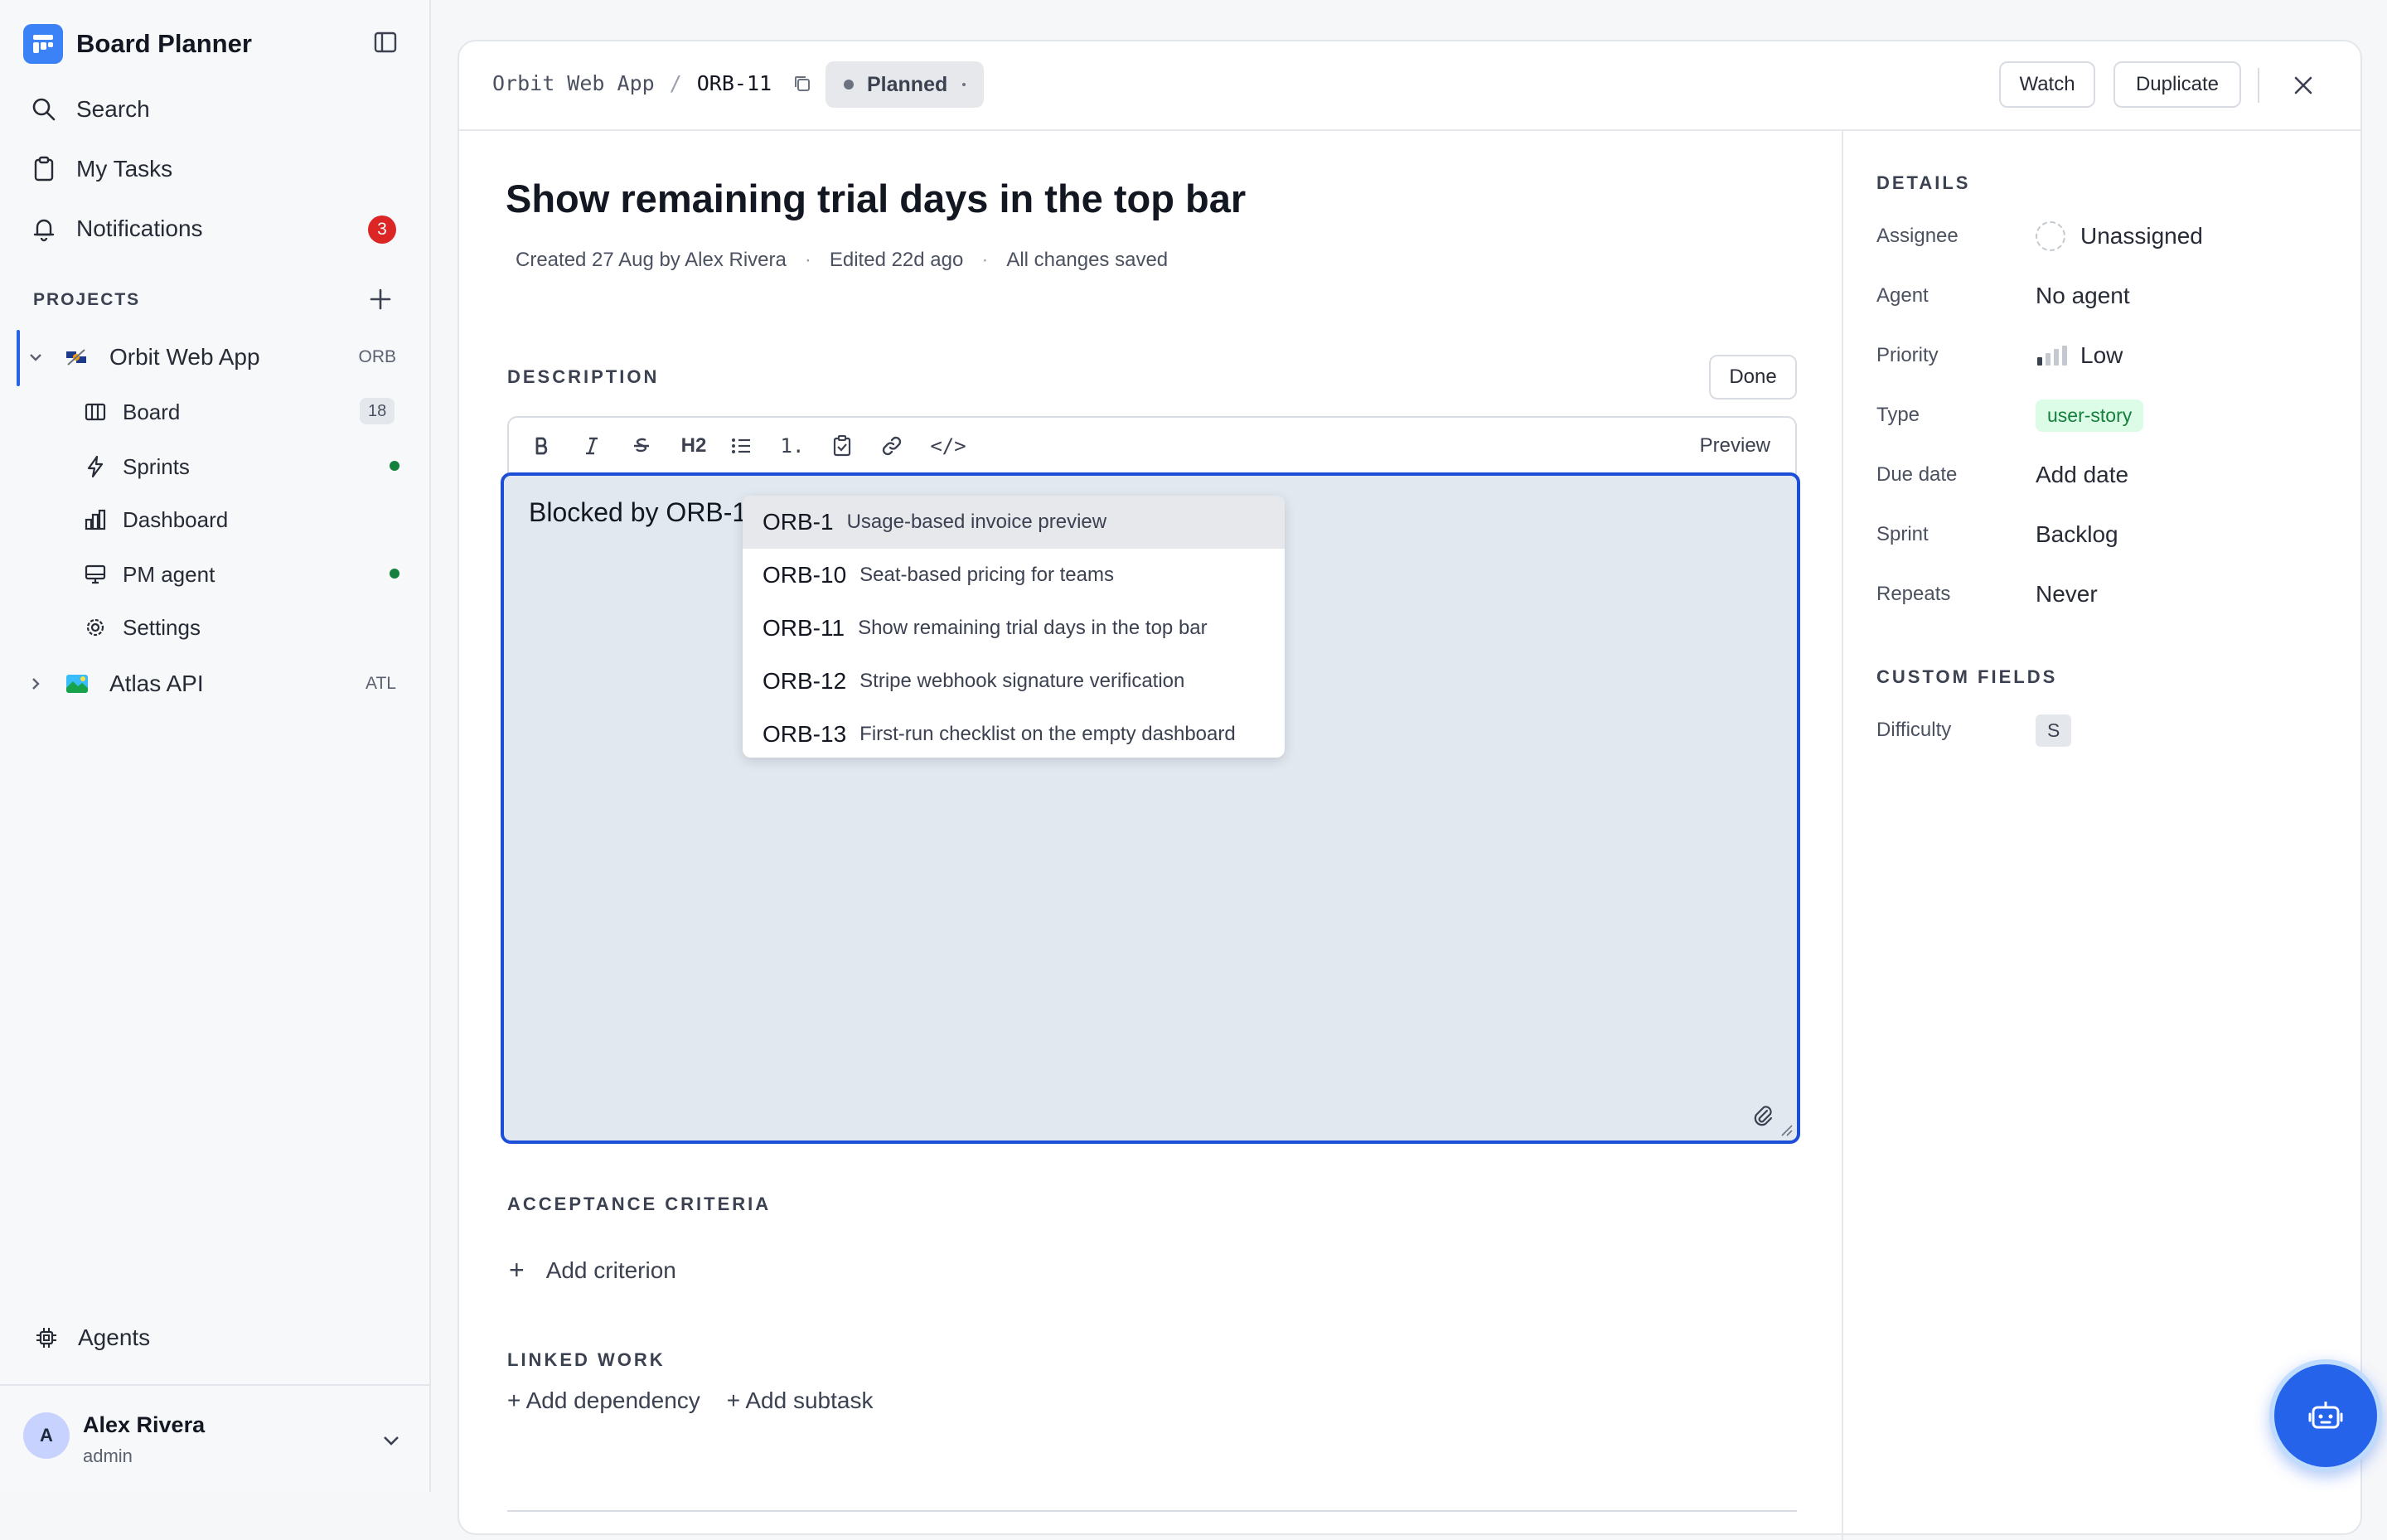 The image size is (2387, 1540). Describe the element at coordinates (741, 446) in the screenshot. I see `bullet-list-icon` at that location.